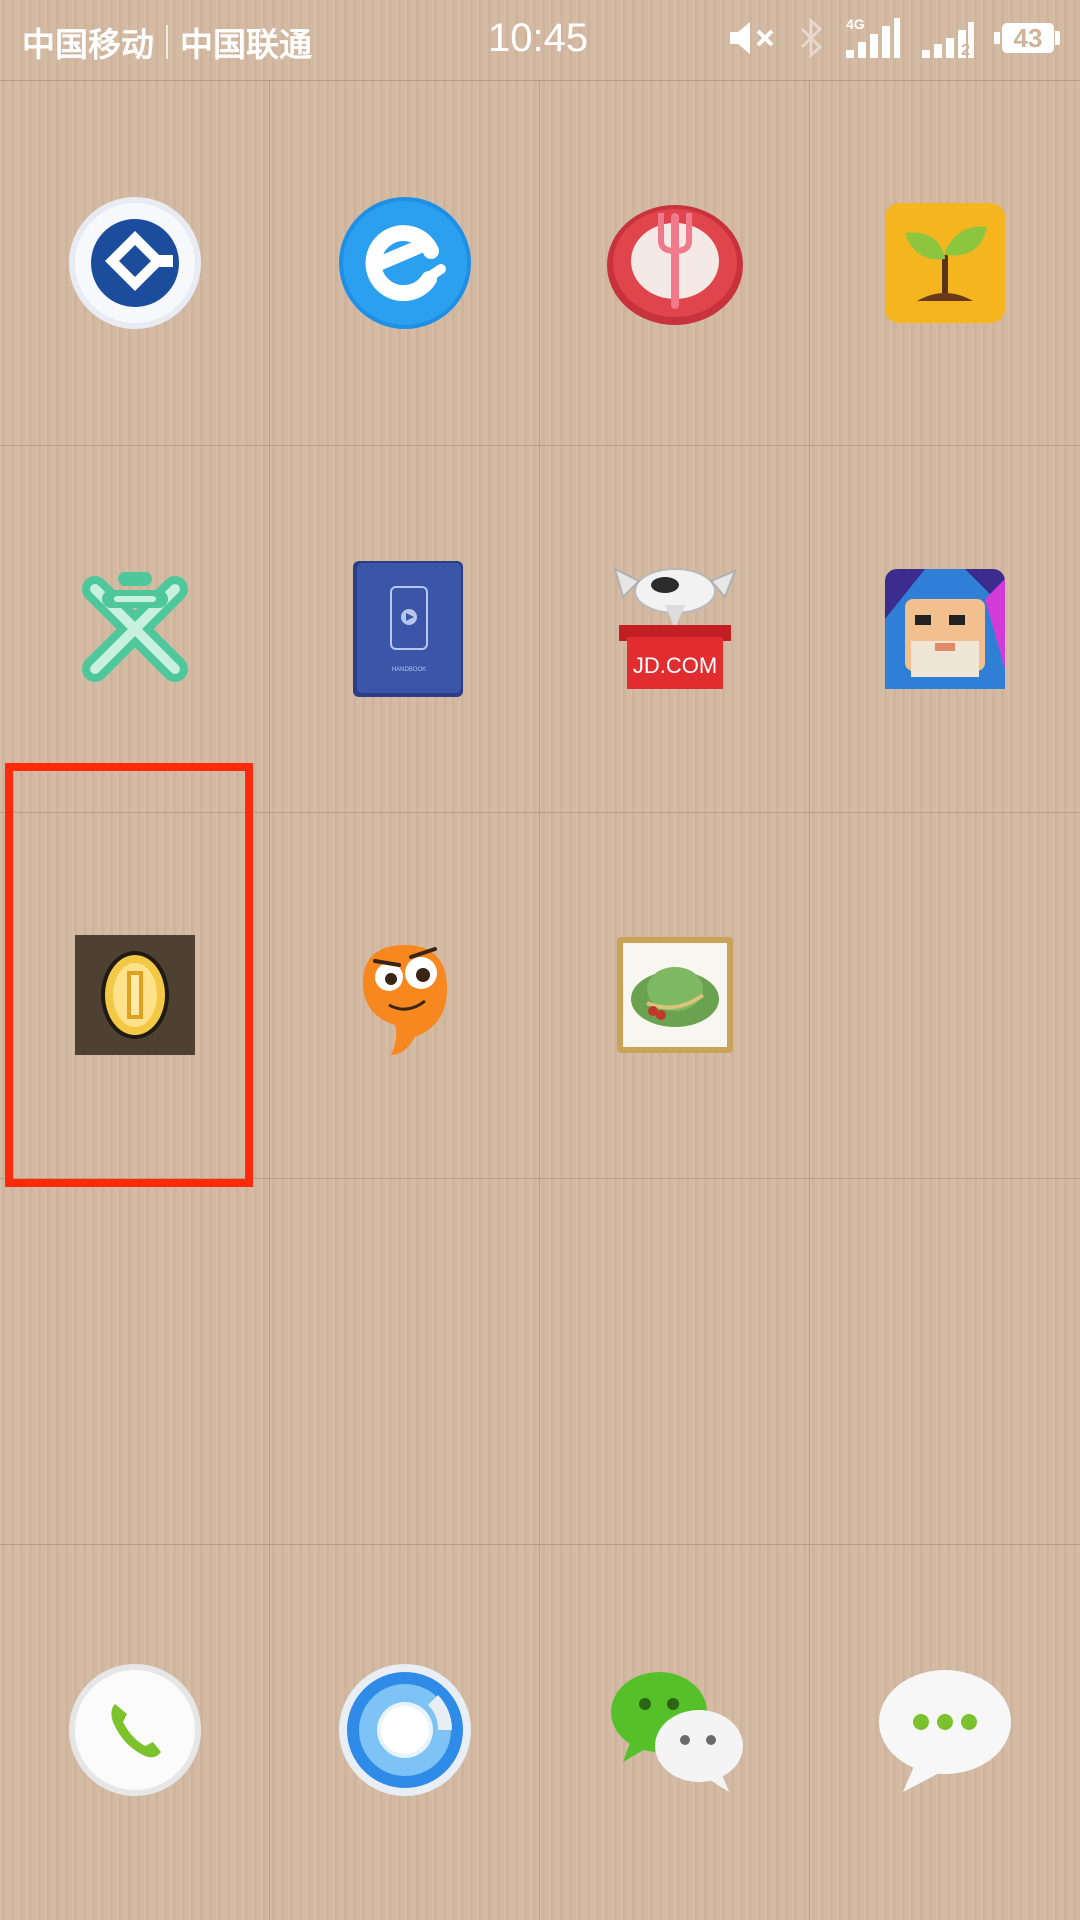 The width and height of the screenshot is (1080, 1920). I want to click on hat-frame-app-icon, so click(675, 995).